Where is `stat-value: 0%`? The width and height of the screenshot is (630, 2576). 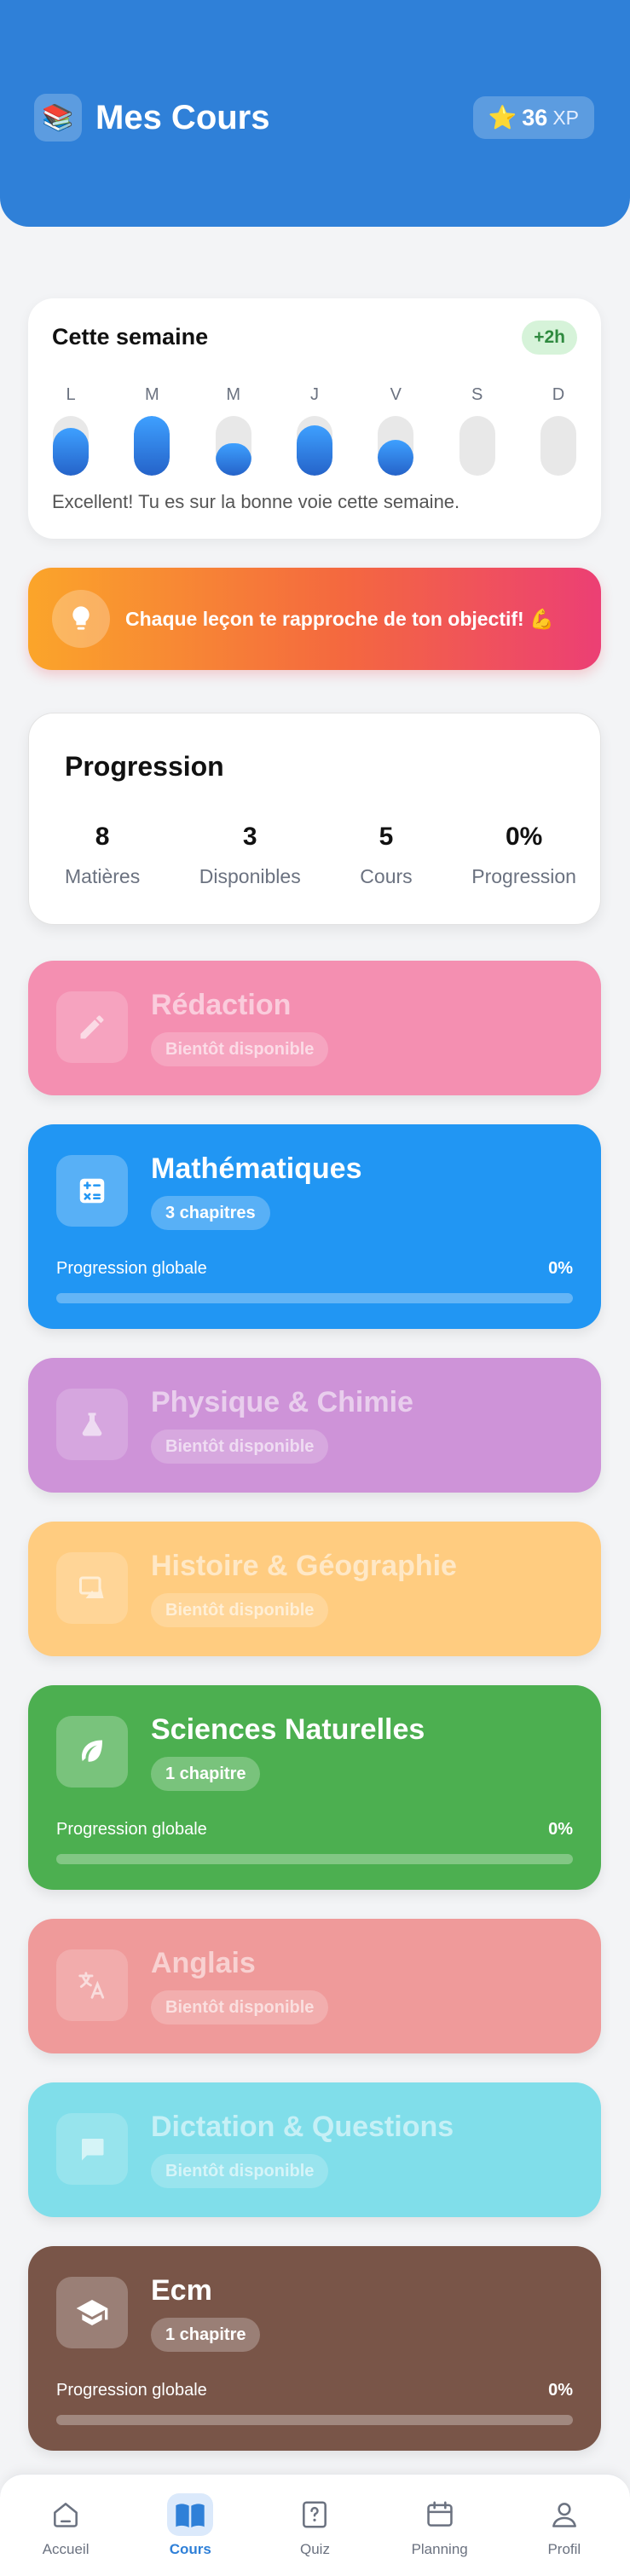 stat-value: 0% is located at coordinates (524, 837).